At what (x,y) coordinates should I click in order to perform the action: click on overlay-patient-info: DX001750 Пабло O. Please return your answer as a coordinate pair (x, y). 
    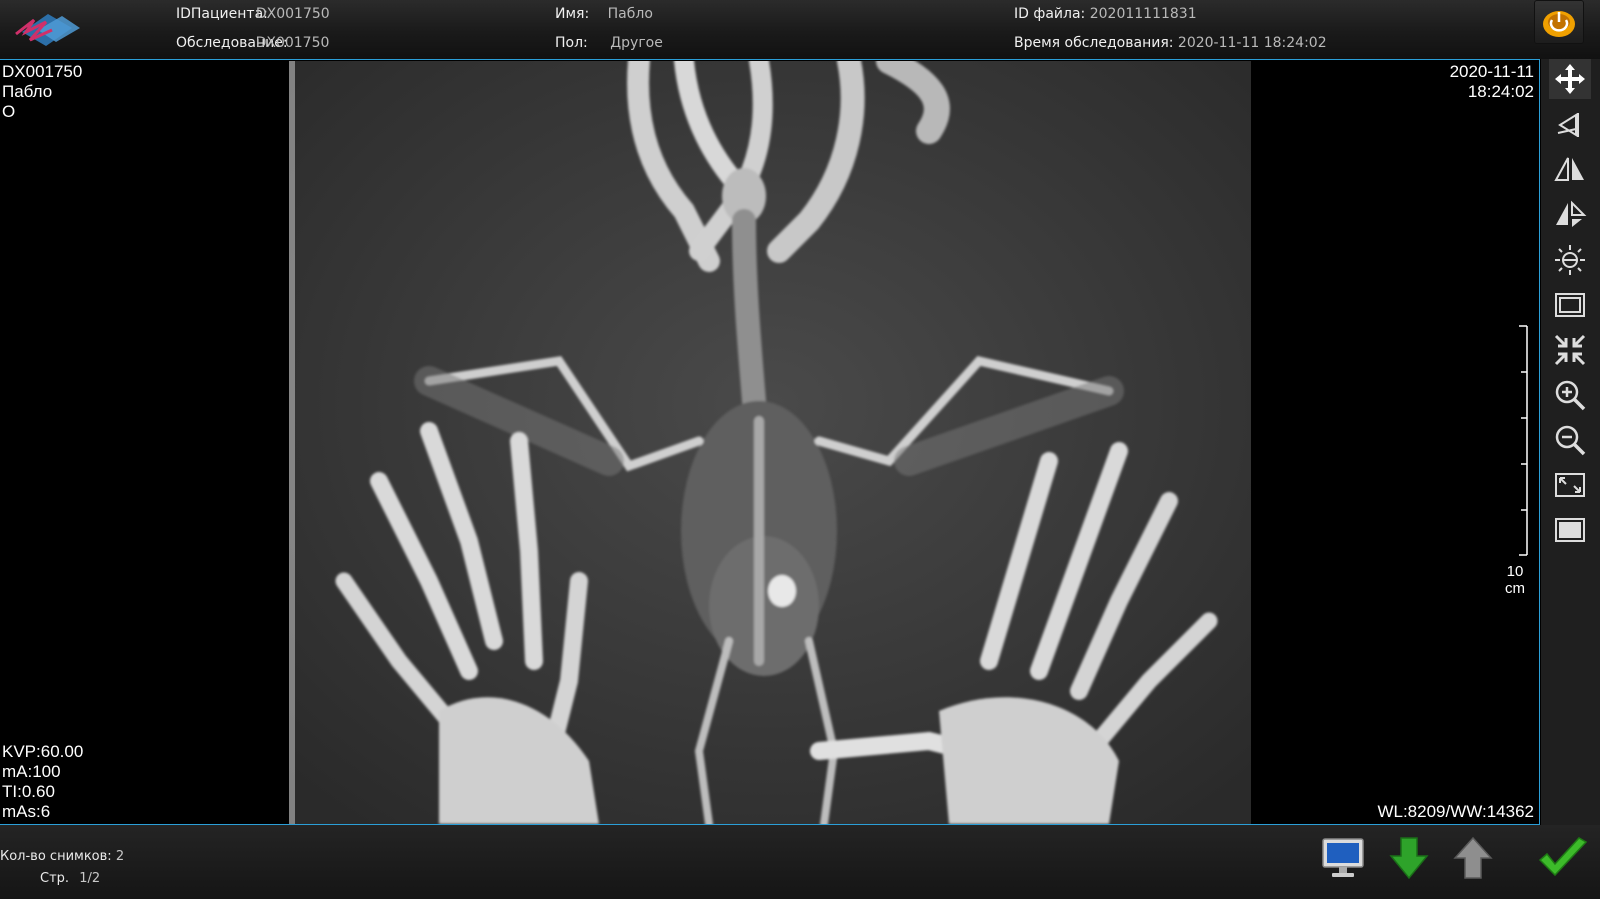
    Looking at the image, I should click on (42, 92).